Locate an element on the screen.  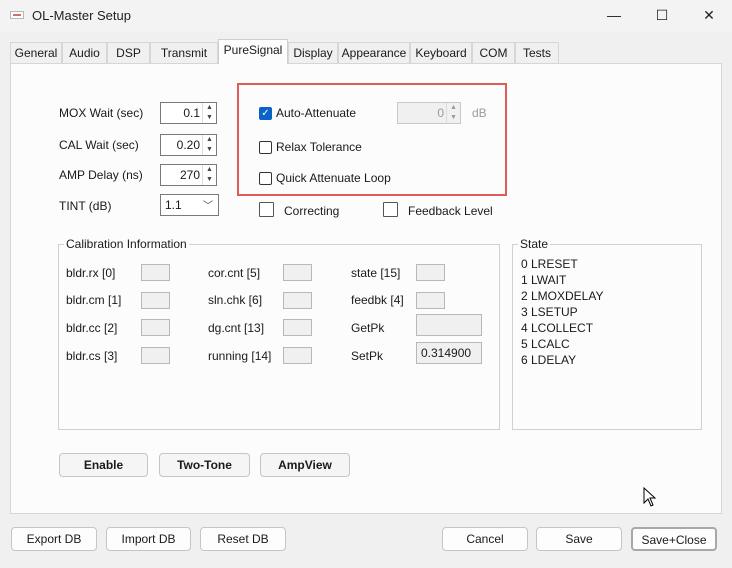
amp-delay-spinner: 270 ▲ ▼ is located at coordinates (188, 175).